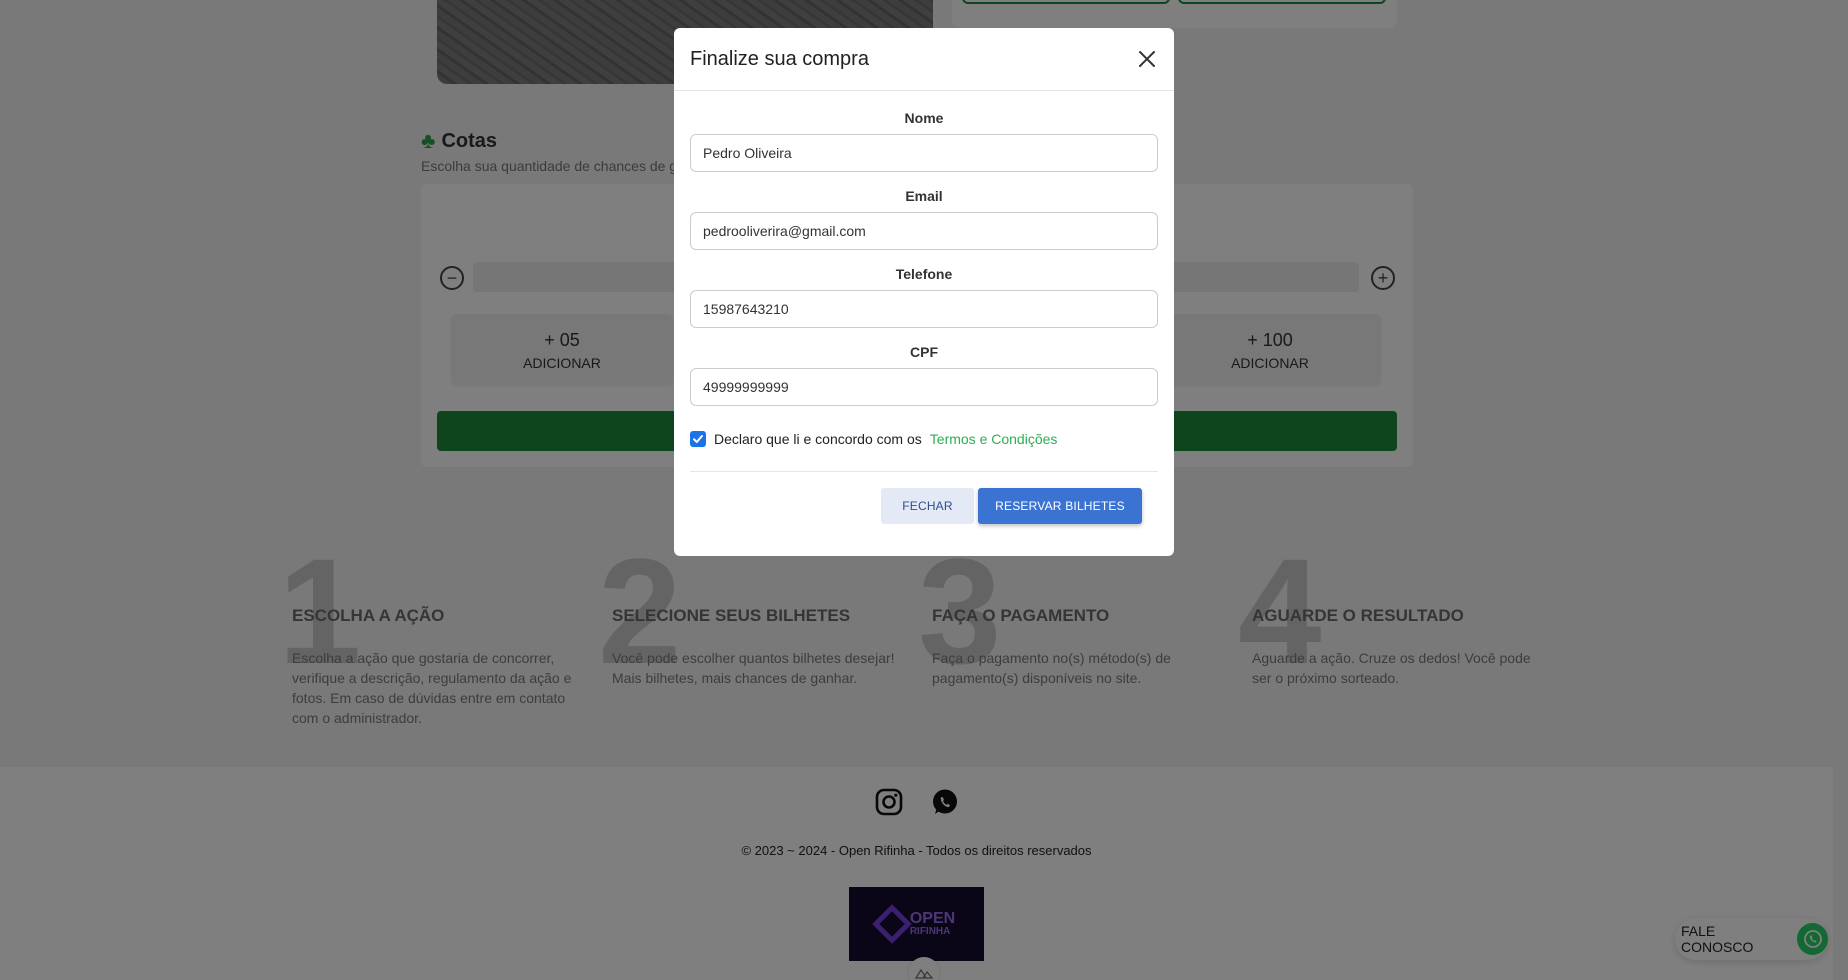  What do you see at coordinates (924, 153) in the screenshot?
I see `name-input: Pedro Oliveira` at bounding box center [924, 153].